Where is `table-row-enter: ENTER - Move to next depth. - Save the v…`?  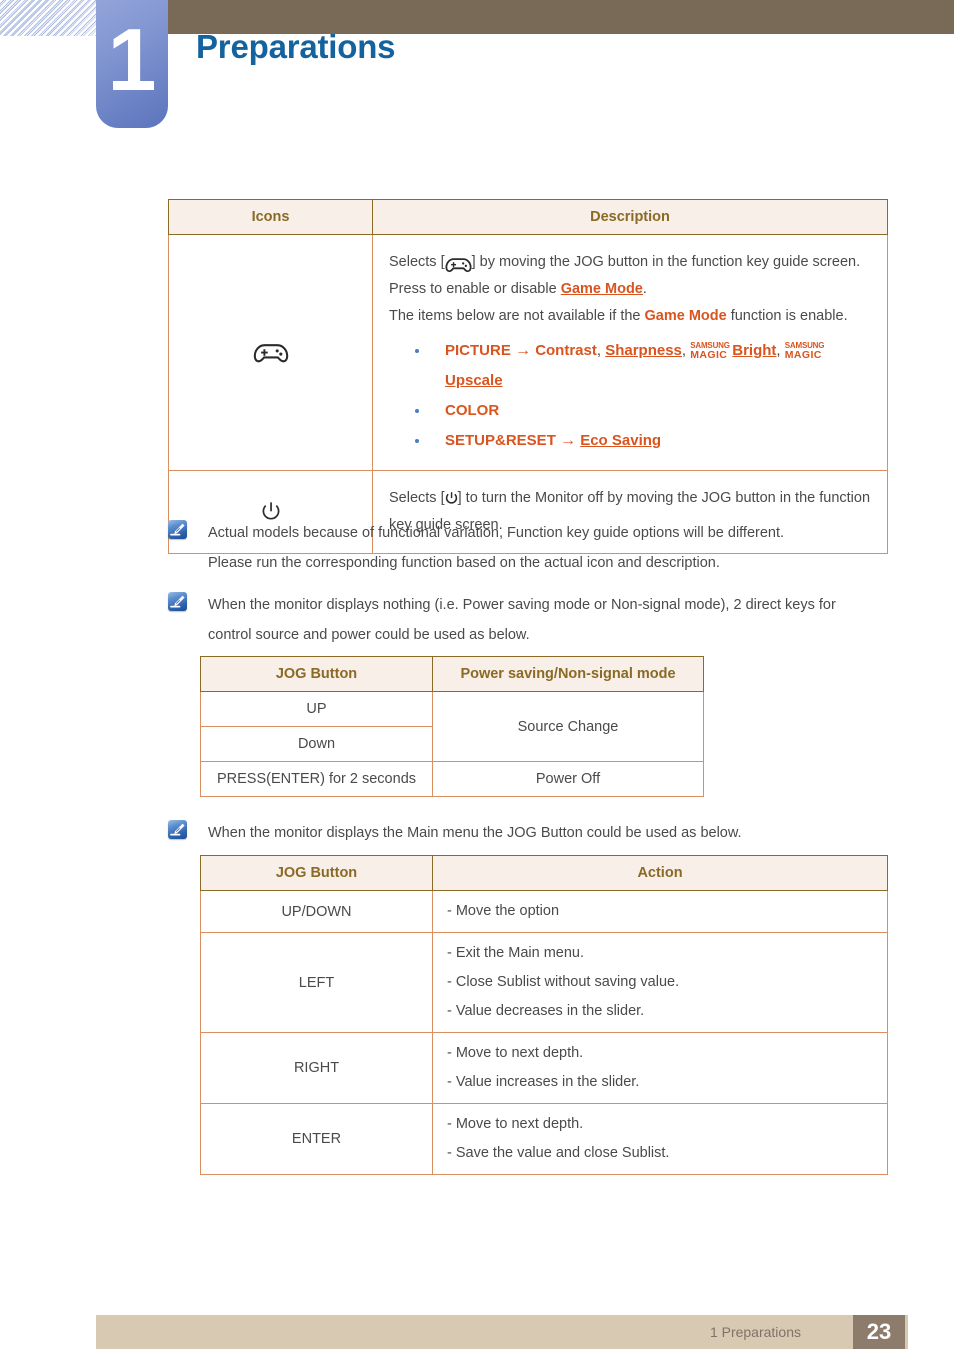 table-row-enter: ENTER - Move to next depth. - Save the v… is located at coordinates (544, 1139).